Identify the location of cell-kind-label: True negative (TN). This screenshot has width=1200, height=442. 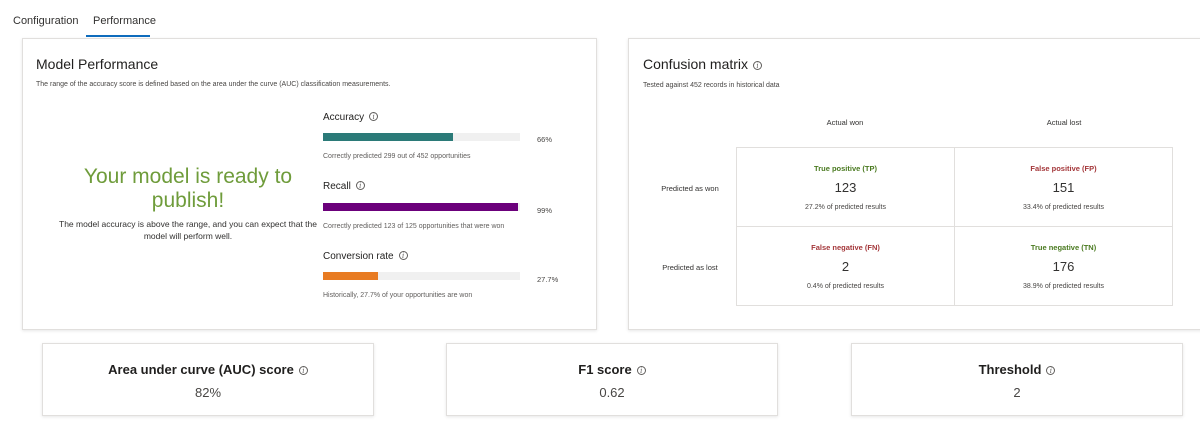
(1063, 247).